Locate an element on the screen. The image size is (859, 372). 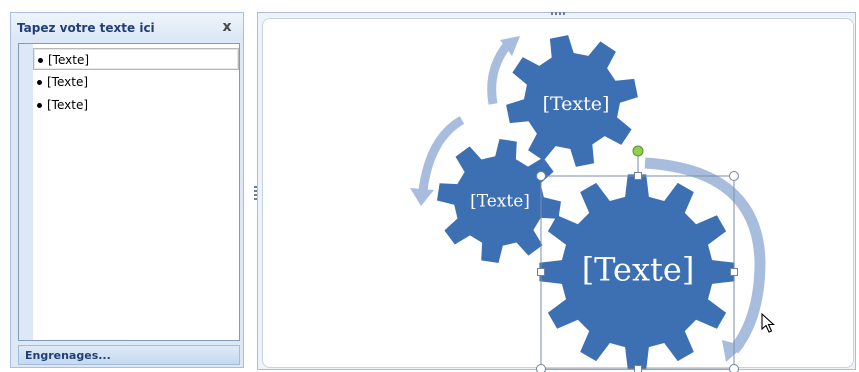
mouse-pointer-icon is located at coordinates (768, 323).